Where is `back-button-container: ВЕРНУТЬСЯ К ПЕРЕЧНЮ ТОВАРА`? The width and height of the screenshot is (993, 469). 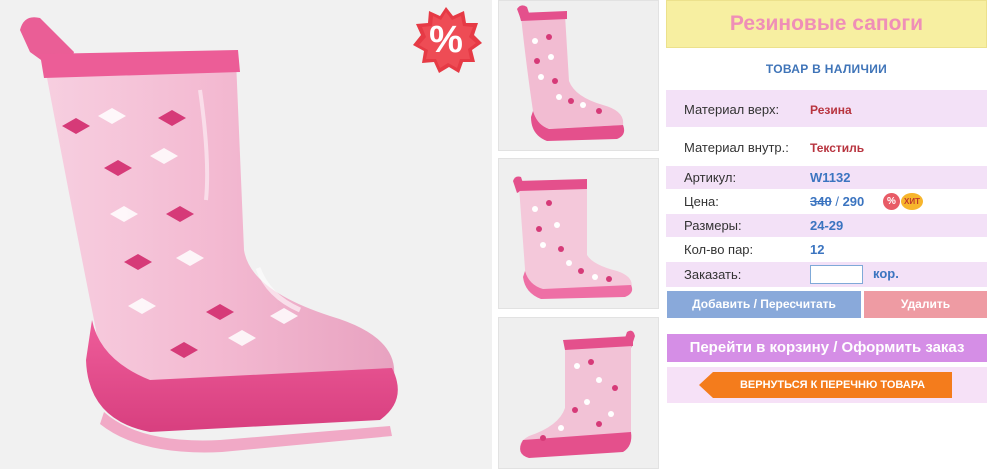
back-button-container: ВЕРНУТЬСЯ К ПЕРЕЧНЮ ТОВАРА is located at coordinates (827, 385).